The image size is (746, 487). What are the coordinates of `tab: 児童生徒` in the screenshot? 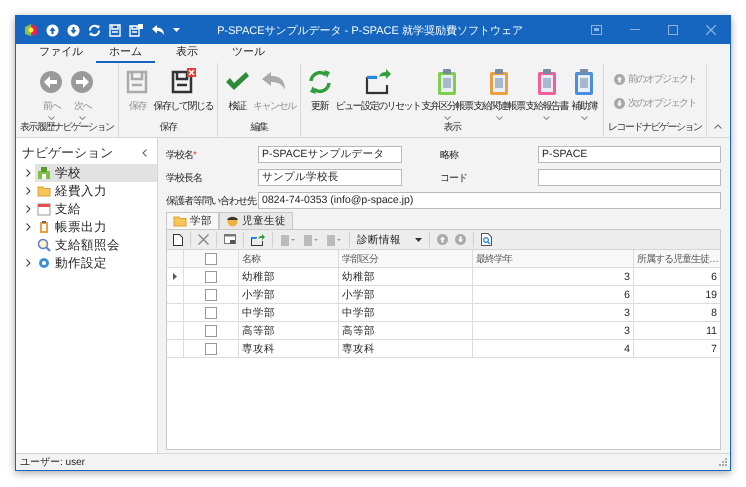 It's located at (256, 220).